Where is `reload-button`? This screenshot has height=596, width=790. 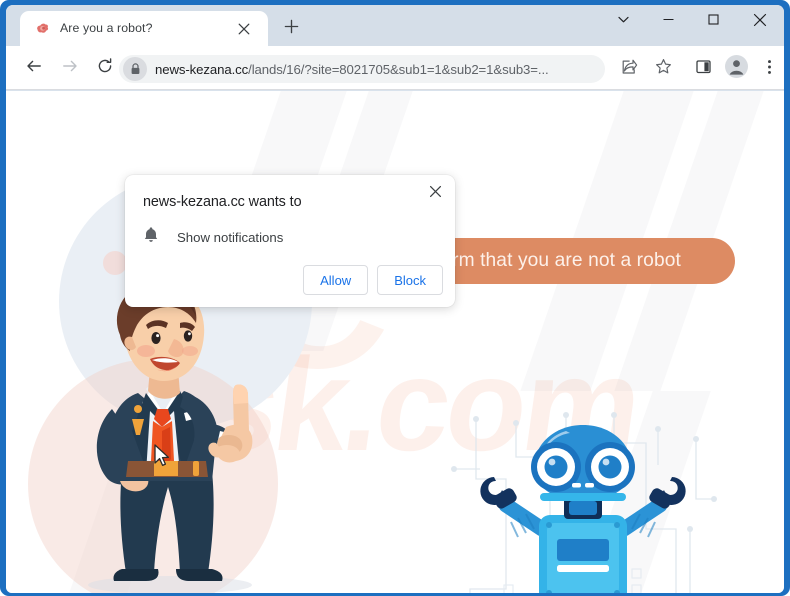 reload-button is located at coordinates (104, 68).